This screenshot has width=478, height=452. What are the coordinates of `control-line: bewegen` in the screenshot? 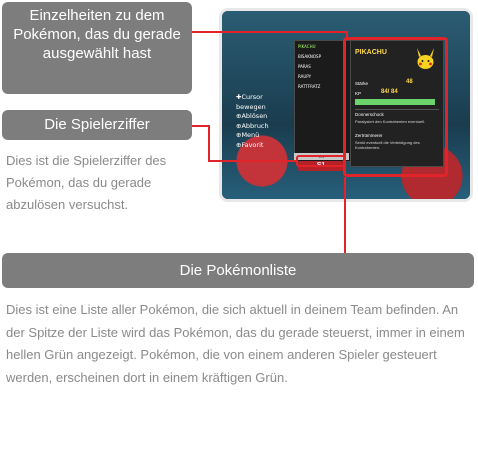 It's located at (251, 106).